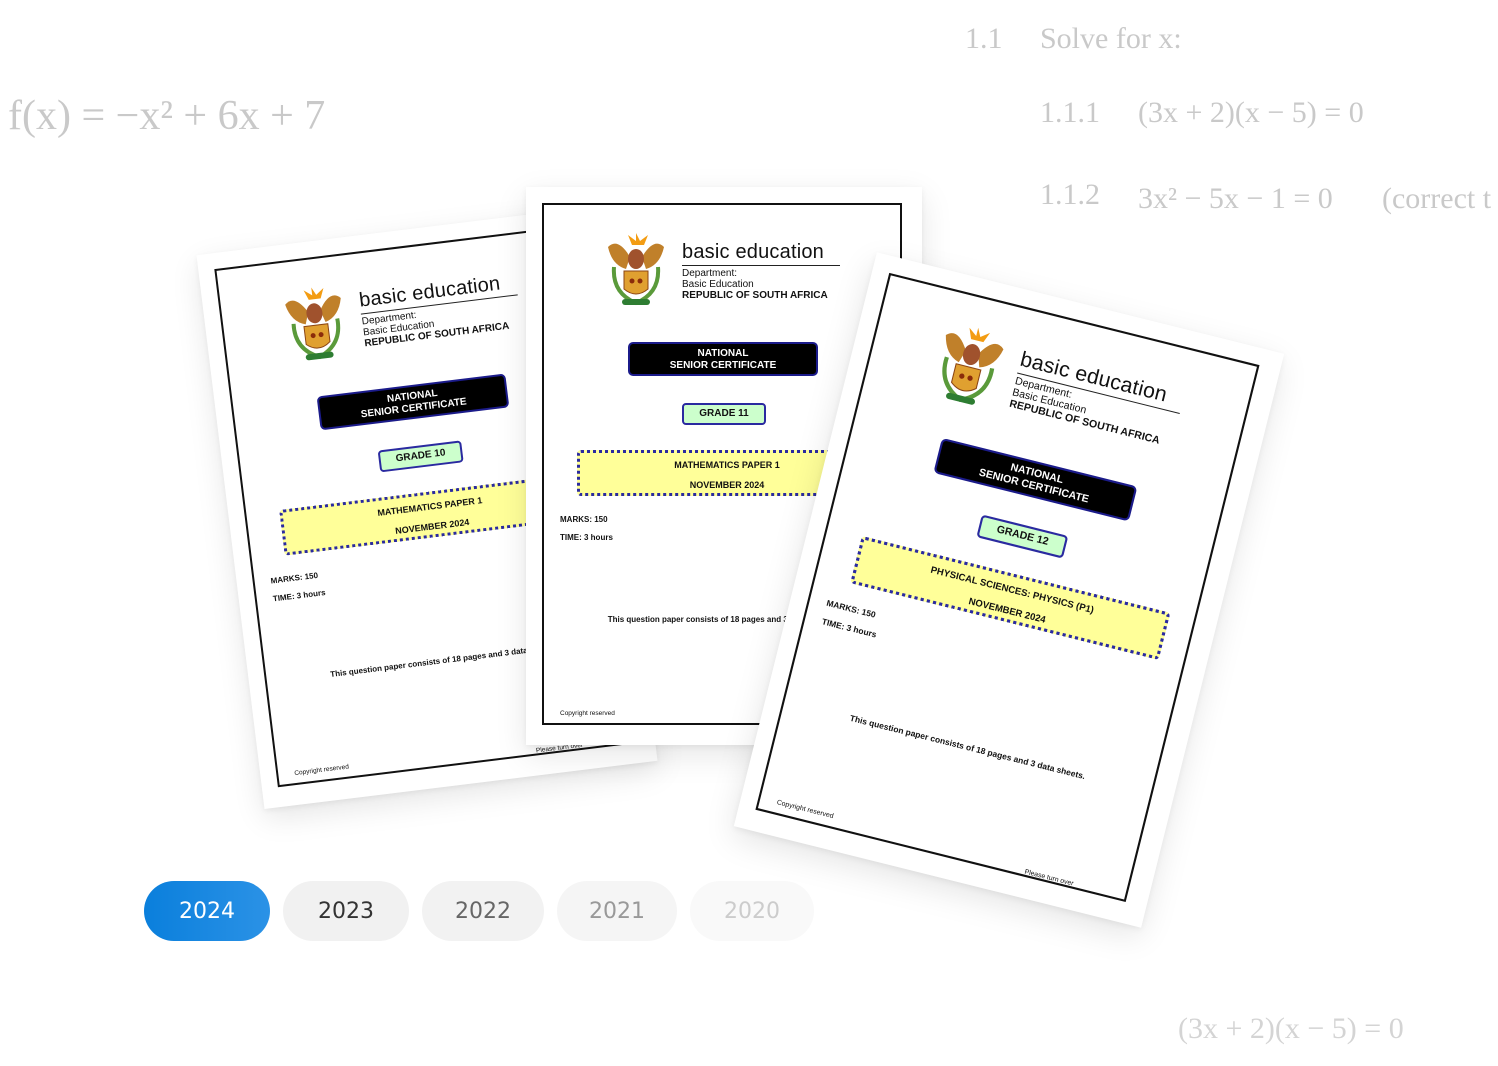  I want to click on grade-badge: GRADE 11, so click(724, 414).